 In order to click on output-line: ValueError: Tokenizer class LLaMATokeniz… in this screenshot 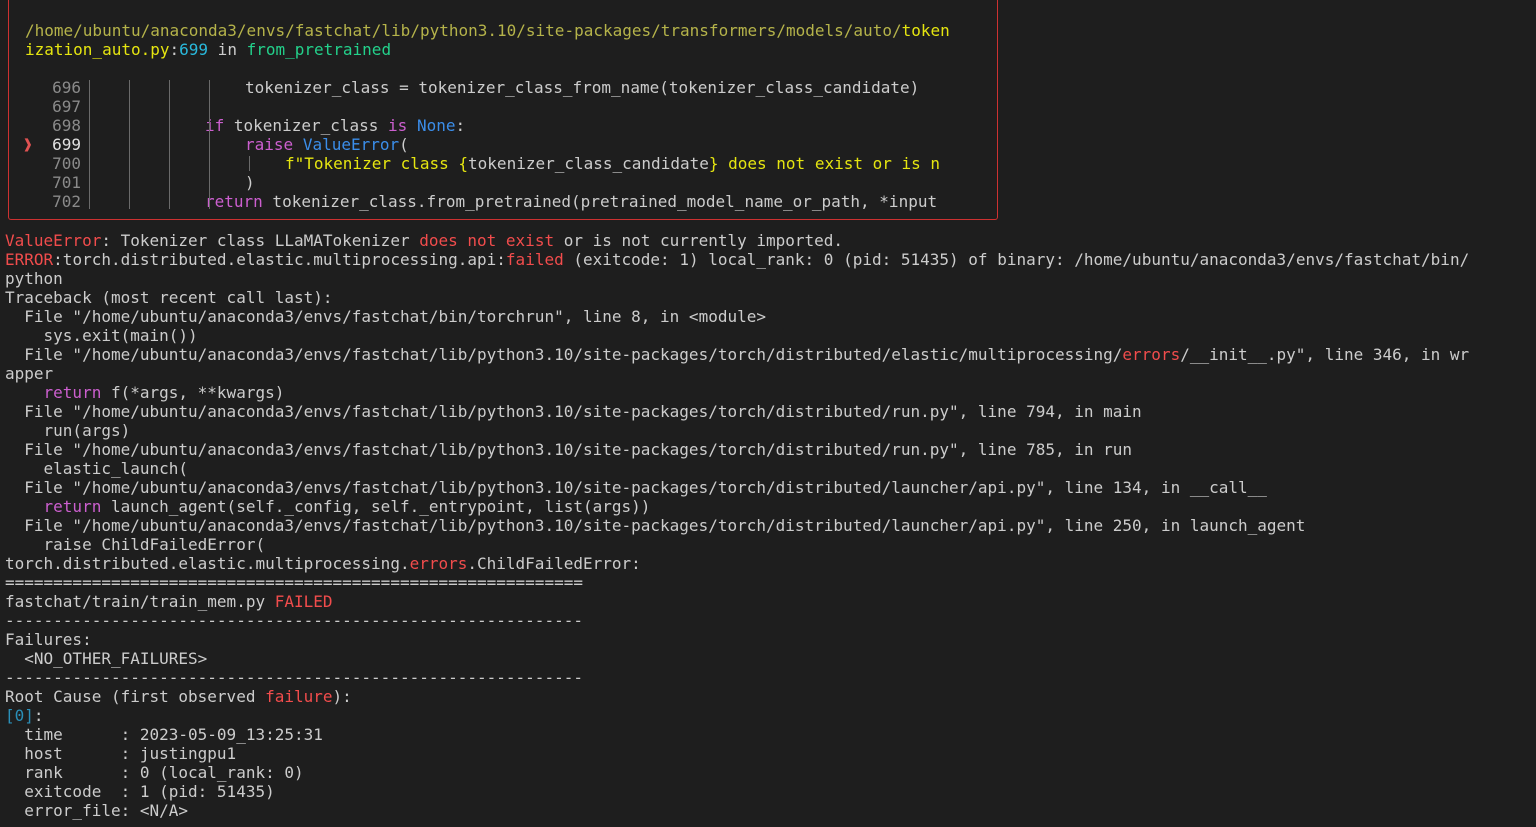, I will do `click(424, 240)`.